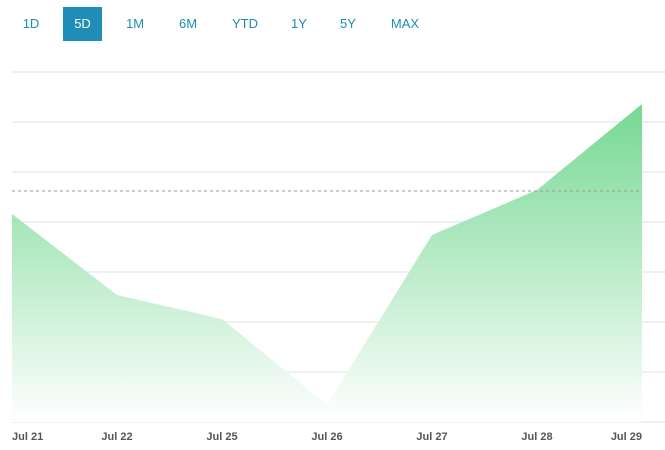 The image size is (665, 450). I want to click on x-tick-label: Jul 21, so click(27, 437).